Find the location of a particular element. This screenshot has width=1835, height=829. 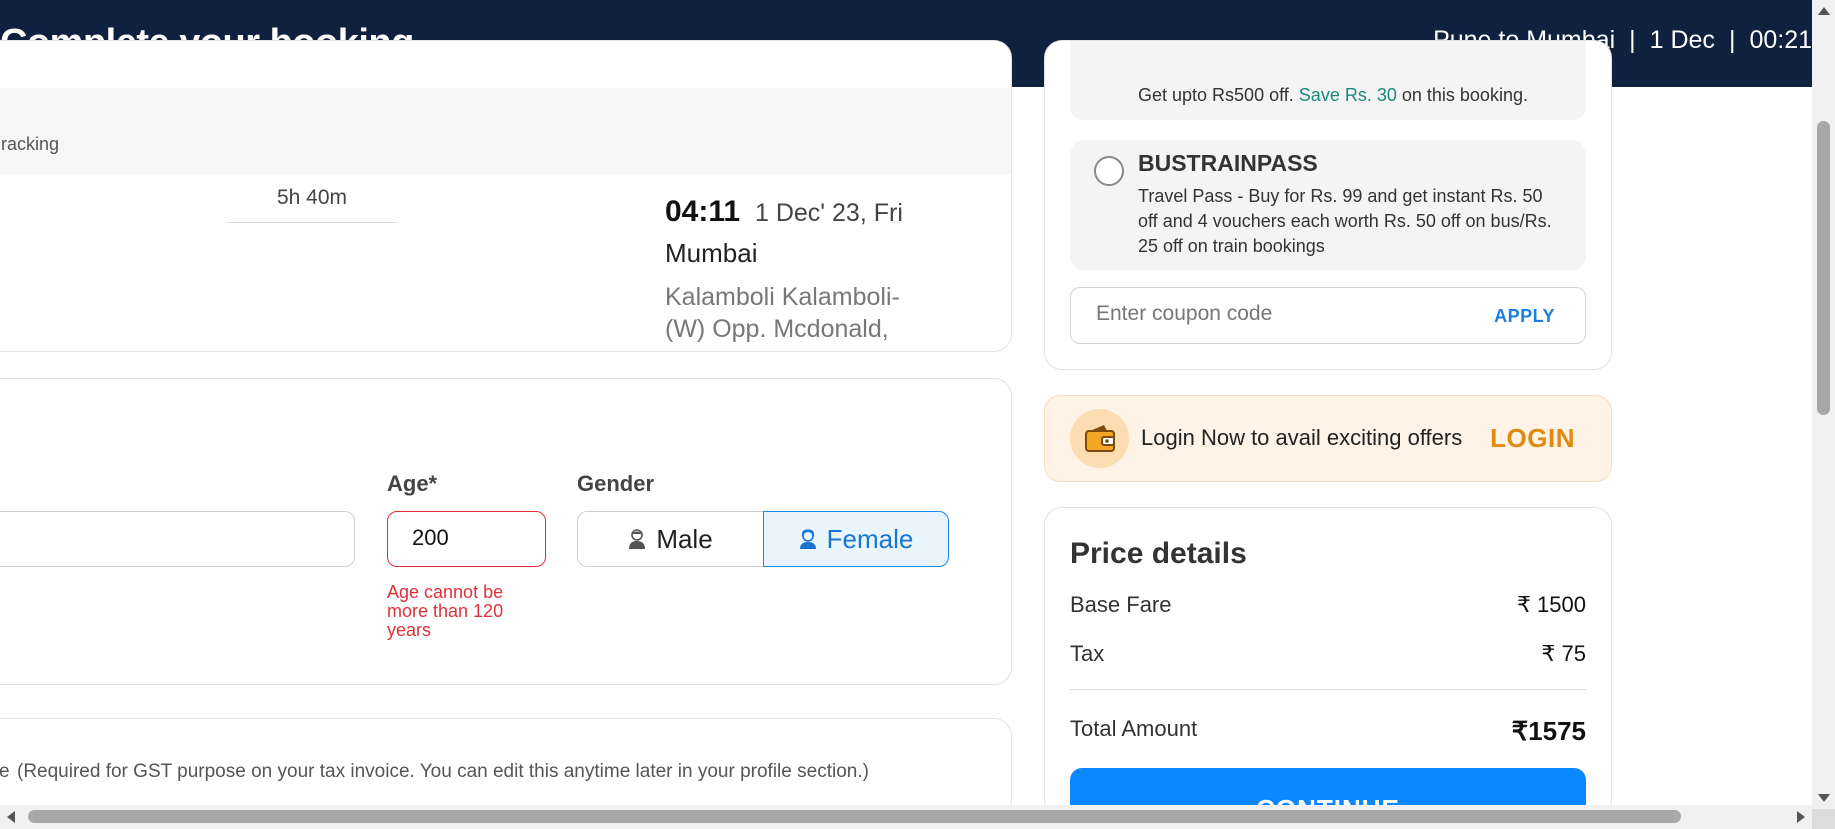

base-fare-label: Base Fare is located at coordinates (1121, 604).